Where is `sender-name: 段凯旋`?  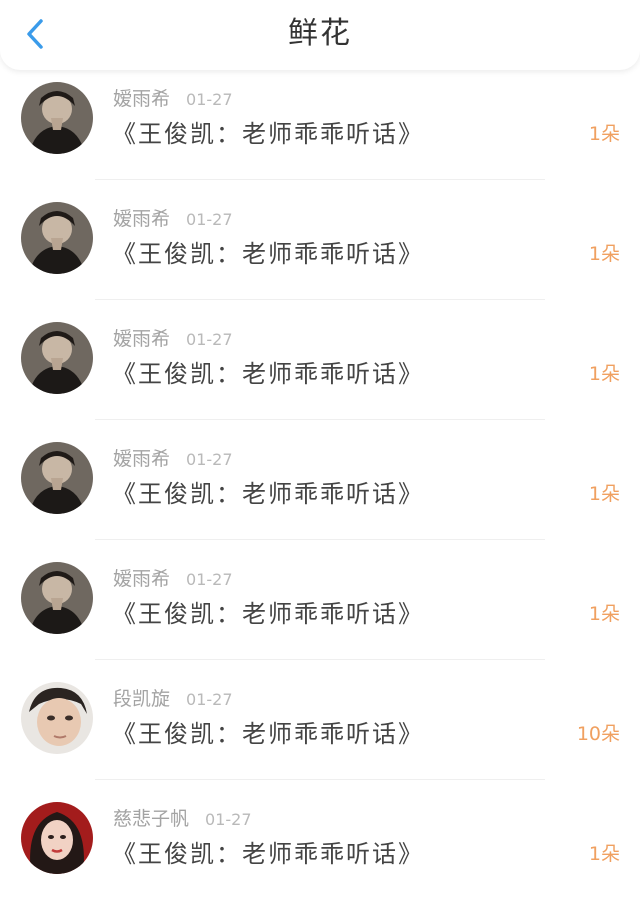
sender-name: 段凯旋 is located at coordinates (141, 699).